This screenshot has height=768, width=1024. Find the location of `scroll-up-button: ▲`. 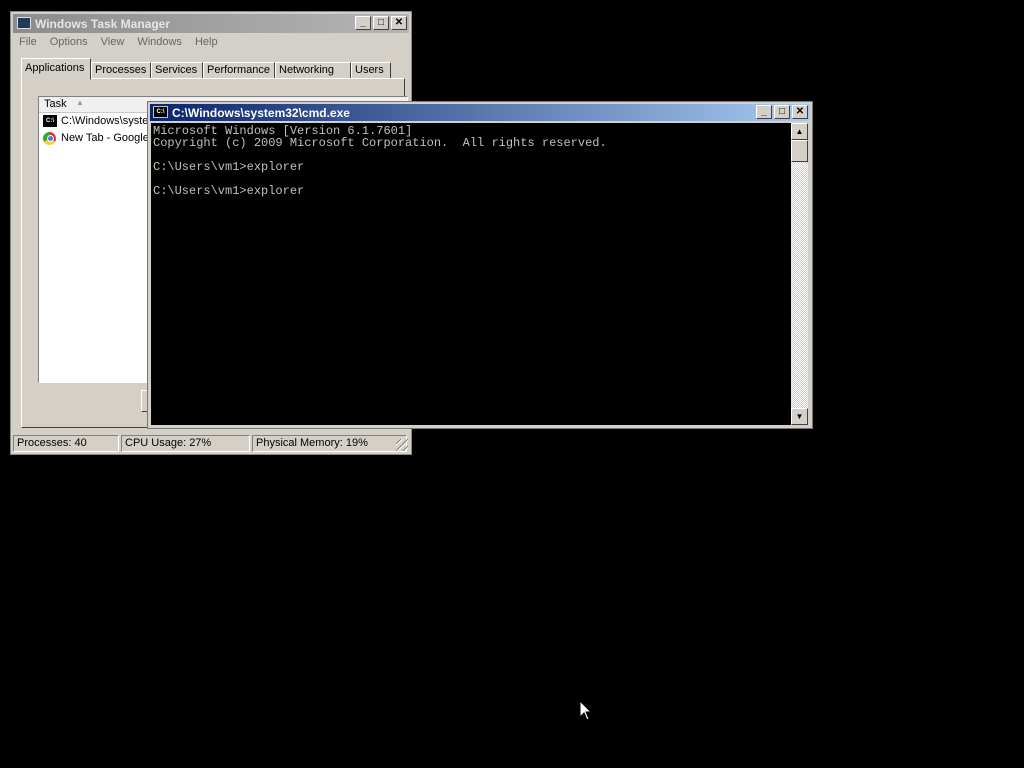

scroll-up-button: ▲ is located at coordinates (799, 131).